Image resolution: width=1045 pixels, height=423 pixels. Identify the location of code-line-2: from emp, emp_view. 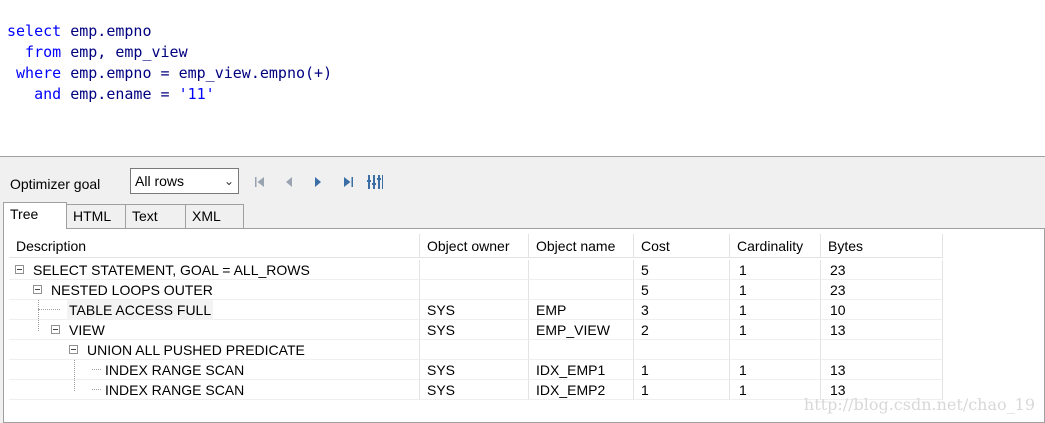
(97, 52).